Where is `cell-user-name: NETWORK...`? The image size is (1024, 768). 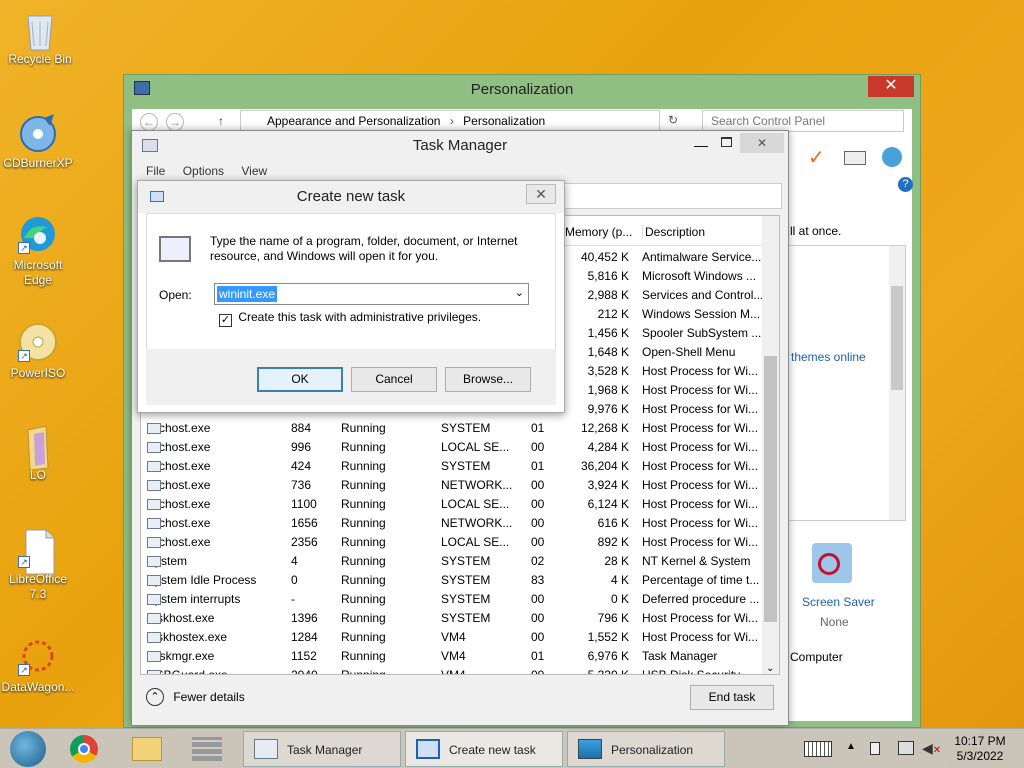
cell-user-name: NETWORK... is located at coordinates (477, 485).